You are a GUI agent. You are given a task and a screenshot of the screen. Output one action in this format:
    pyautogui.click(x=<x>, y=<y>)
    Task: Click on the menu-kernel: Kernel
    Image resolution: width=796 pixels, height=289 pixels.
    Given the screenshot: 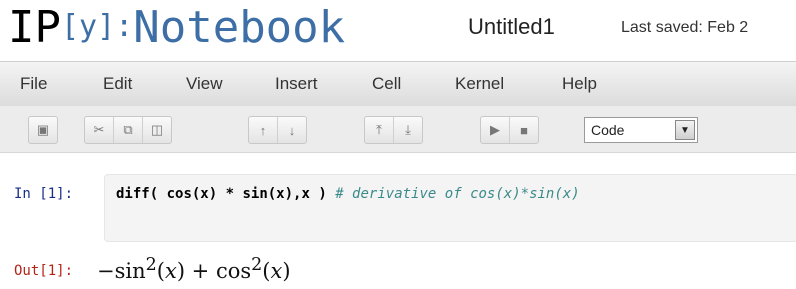 What is the action you would take?
    pyautogui.click(x=479, y=84)
    